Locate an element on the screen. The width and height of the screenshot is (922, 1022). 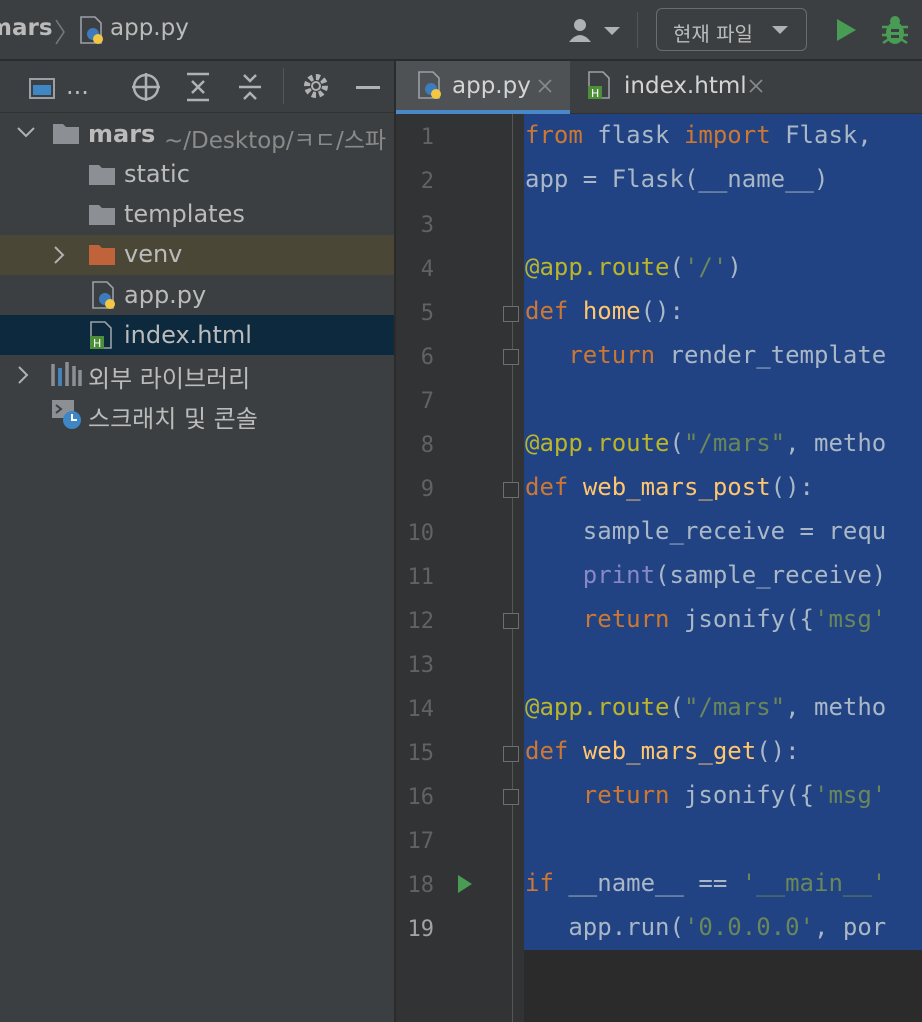
line-number: 18 is located at coordinates (421, 885).